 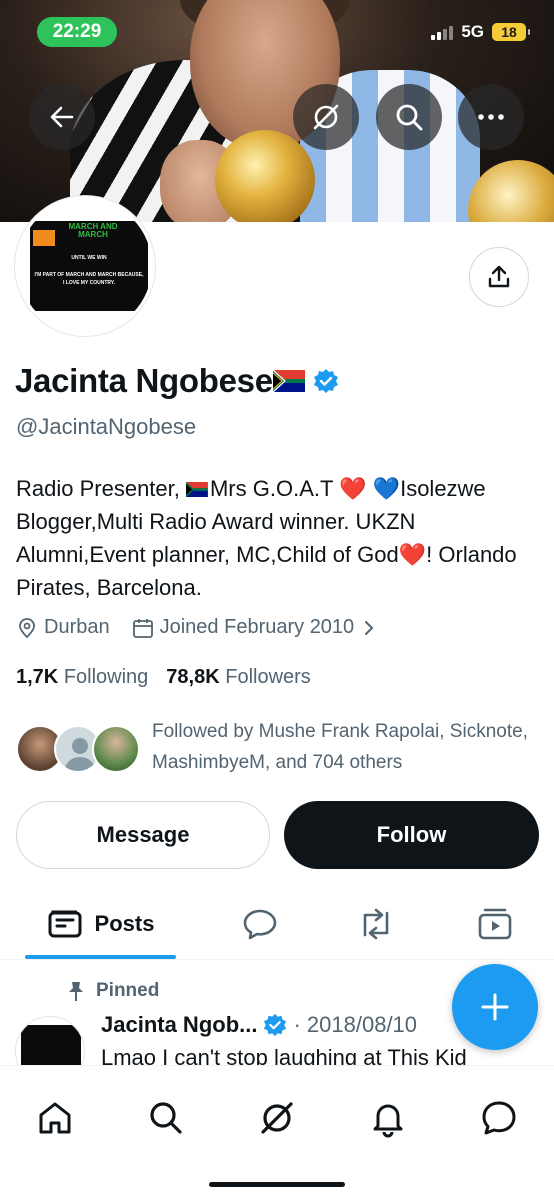 I want to click on search-button, so click(x=409, y=117).